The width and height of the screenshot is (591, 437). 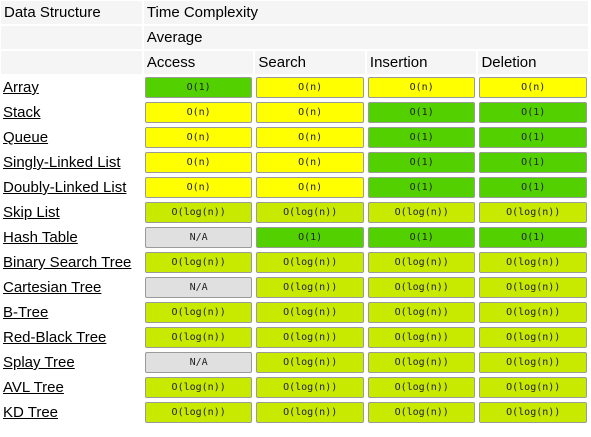 I want to click on structure-link: Red-Black Tree, so click(x=54, y=337).